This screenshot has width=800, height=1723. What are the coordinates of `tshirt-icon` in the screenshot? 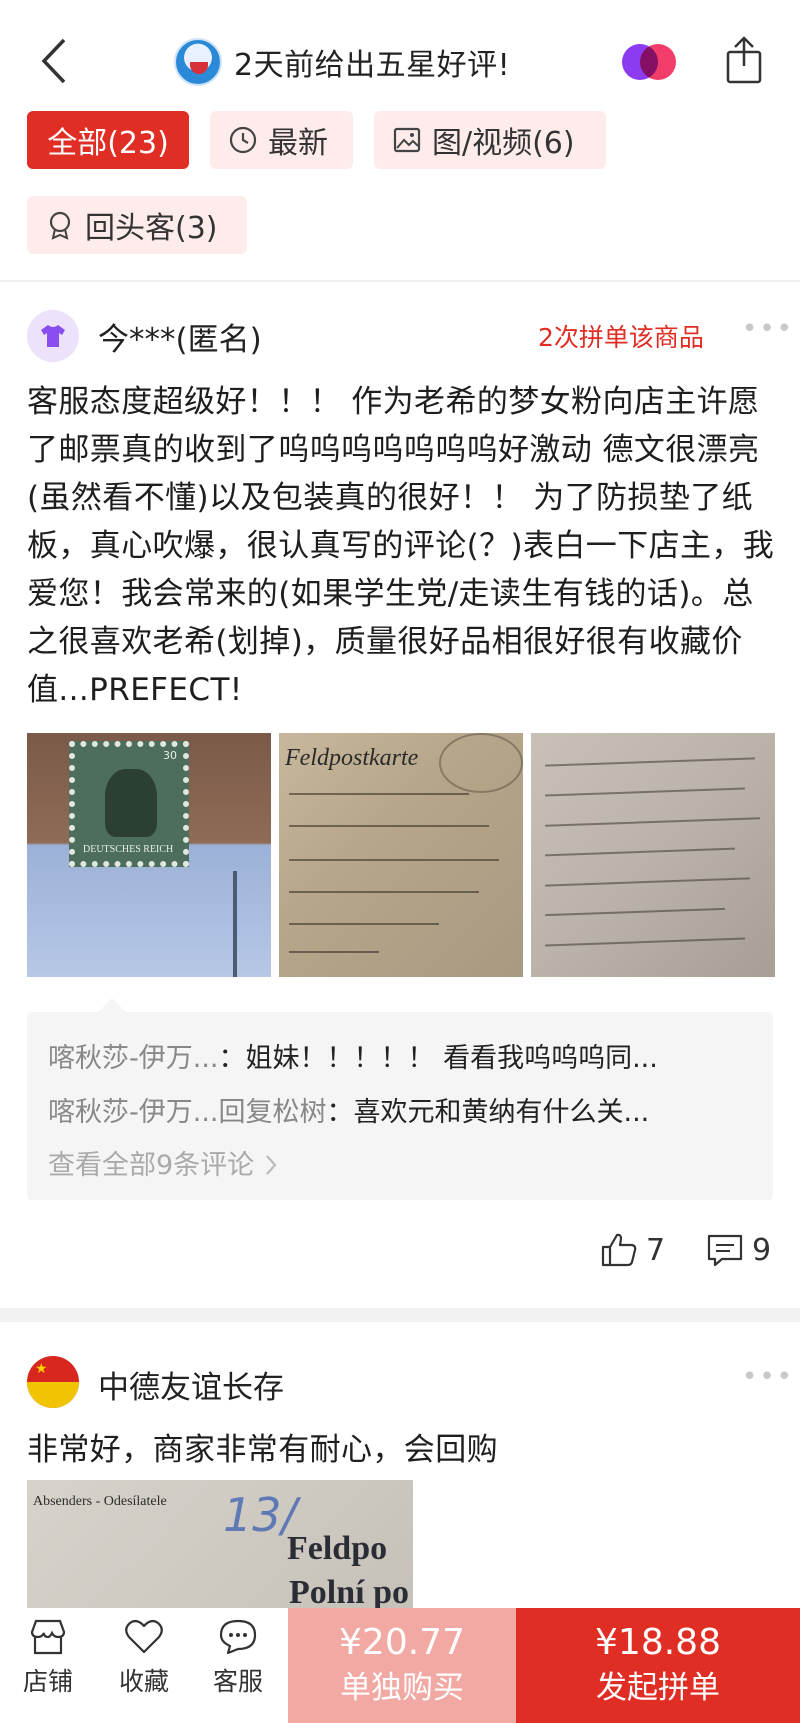 It's located at (53, 336).